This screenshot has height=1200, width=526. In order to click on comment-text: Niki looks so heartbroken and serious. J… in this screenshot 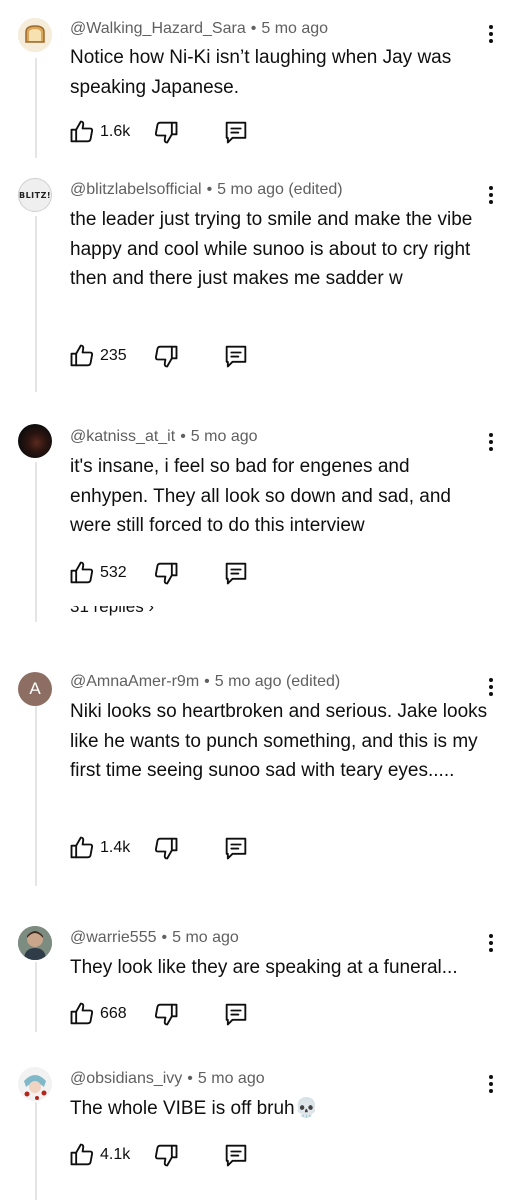, I will do `click(279, 741)`.